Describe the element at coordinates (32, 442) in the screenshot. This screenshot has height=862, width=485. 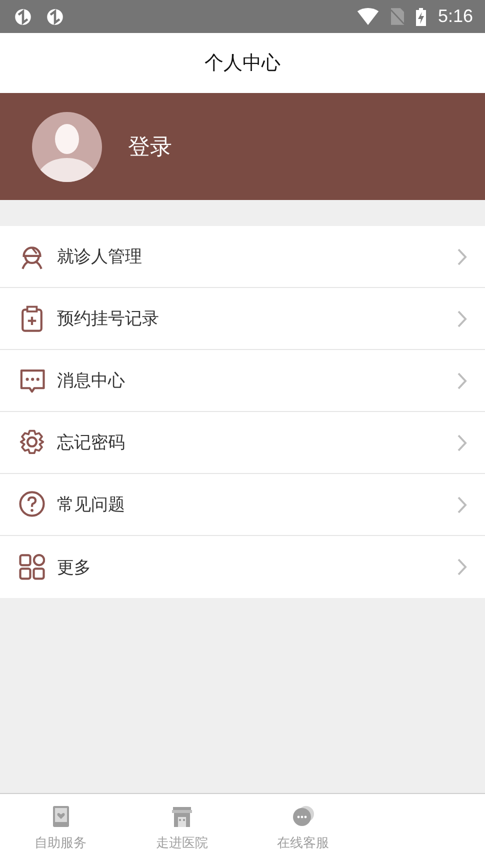
I see `settings-icon` at that location.